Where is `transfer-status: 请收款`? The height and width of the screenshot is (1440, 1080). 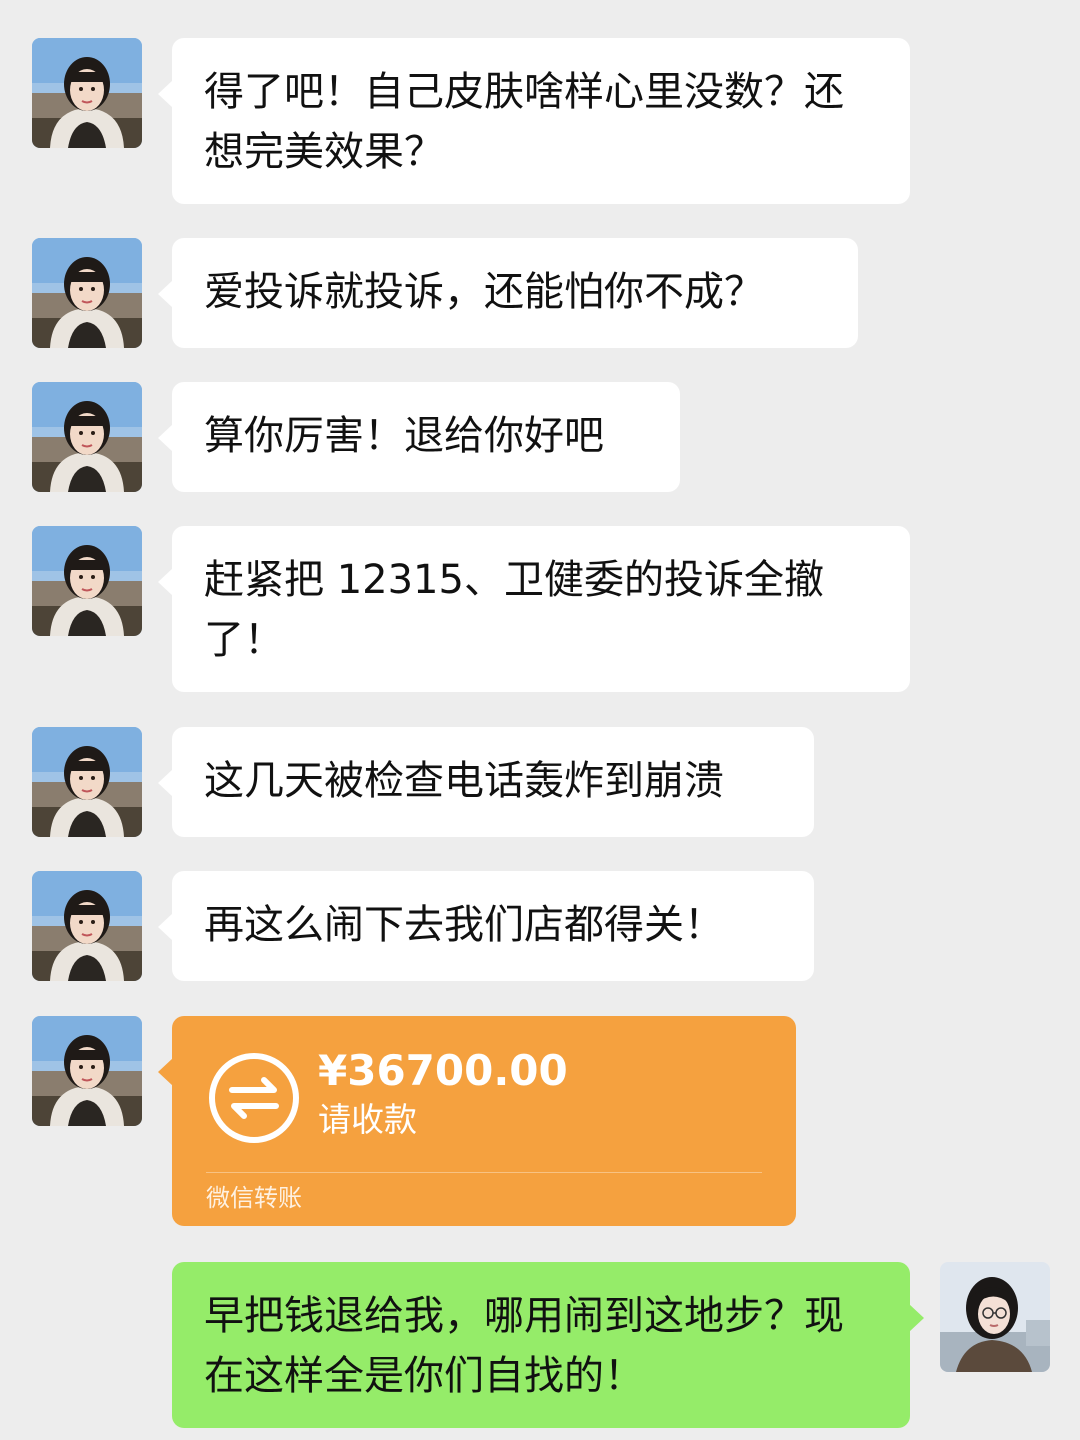
transfer-status: 请收款 is located at coordinates (367, 1119).